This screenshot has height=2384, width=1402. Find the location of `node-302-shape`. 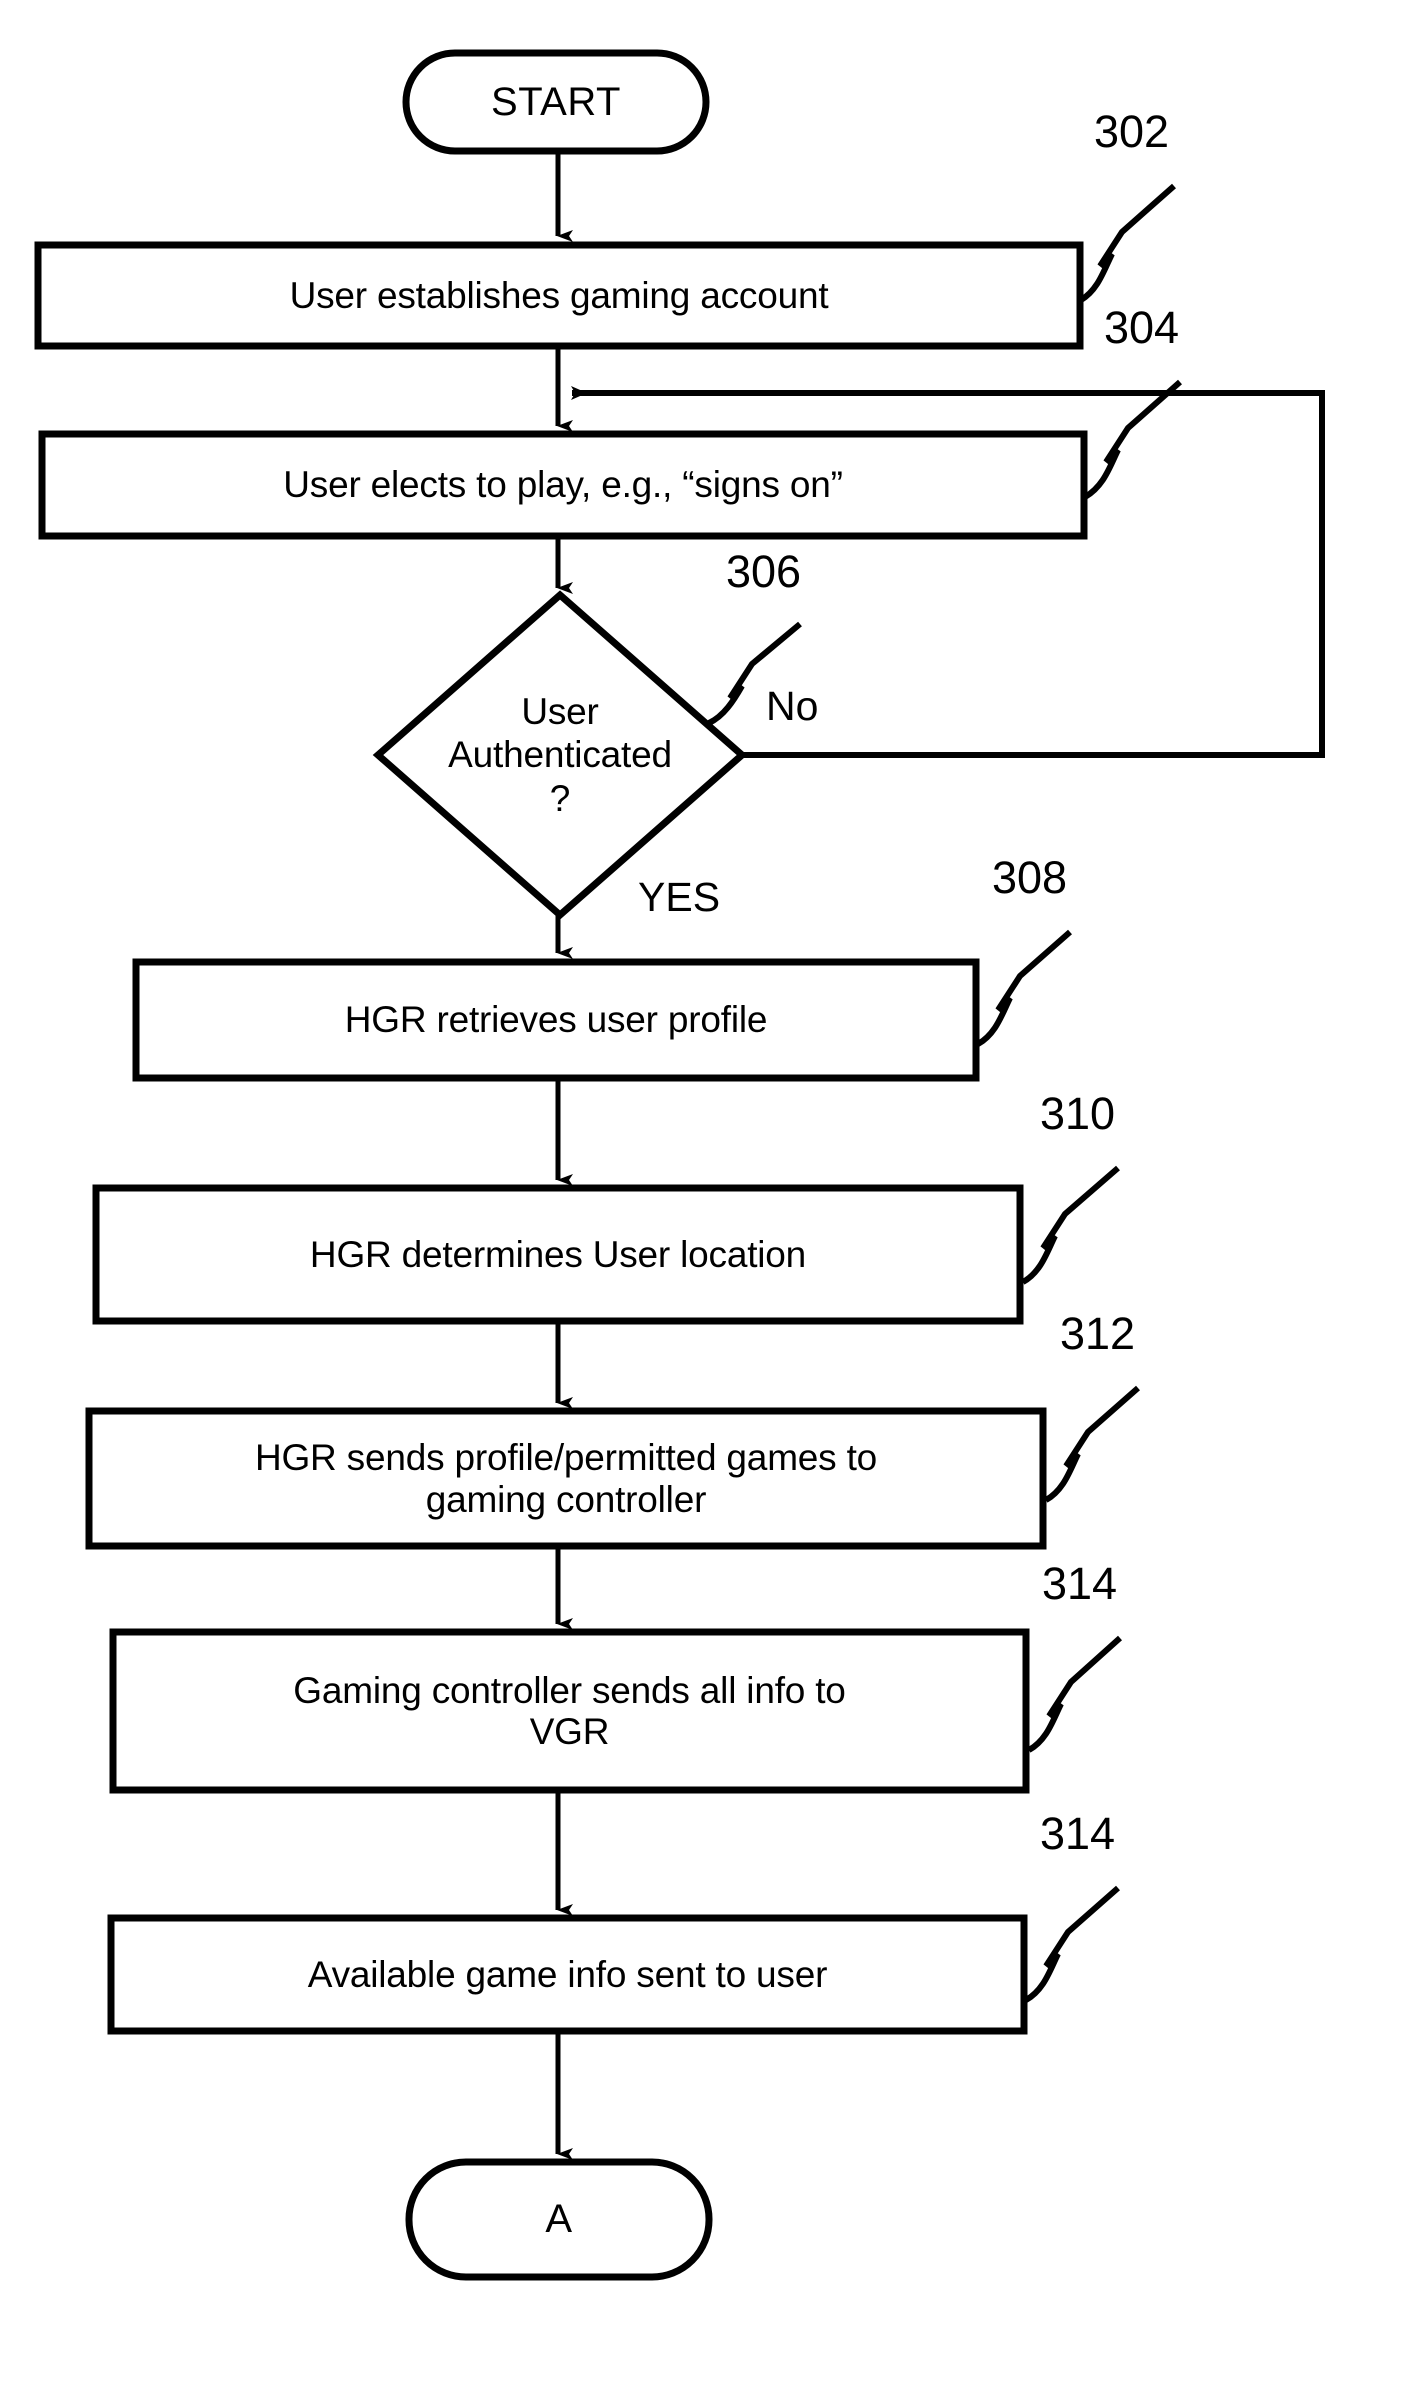

node-302-shape is located at coordinates (559, 295).